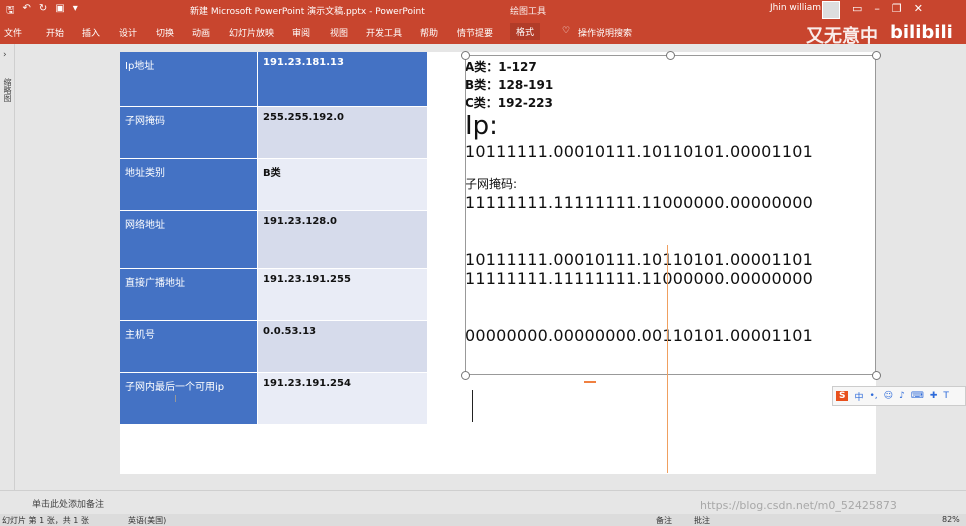 The width and height of the screenshot is (966, 526). What do you see at coordinates (831, 10) in the screenshot?
I see `avatar` at bounding box center [831, 10].